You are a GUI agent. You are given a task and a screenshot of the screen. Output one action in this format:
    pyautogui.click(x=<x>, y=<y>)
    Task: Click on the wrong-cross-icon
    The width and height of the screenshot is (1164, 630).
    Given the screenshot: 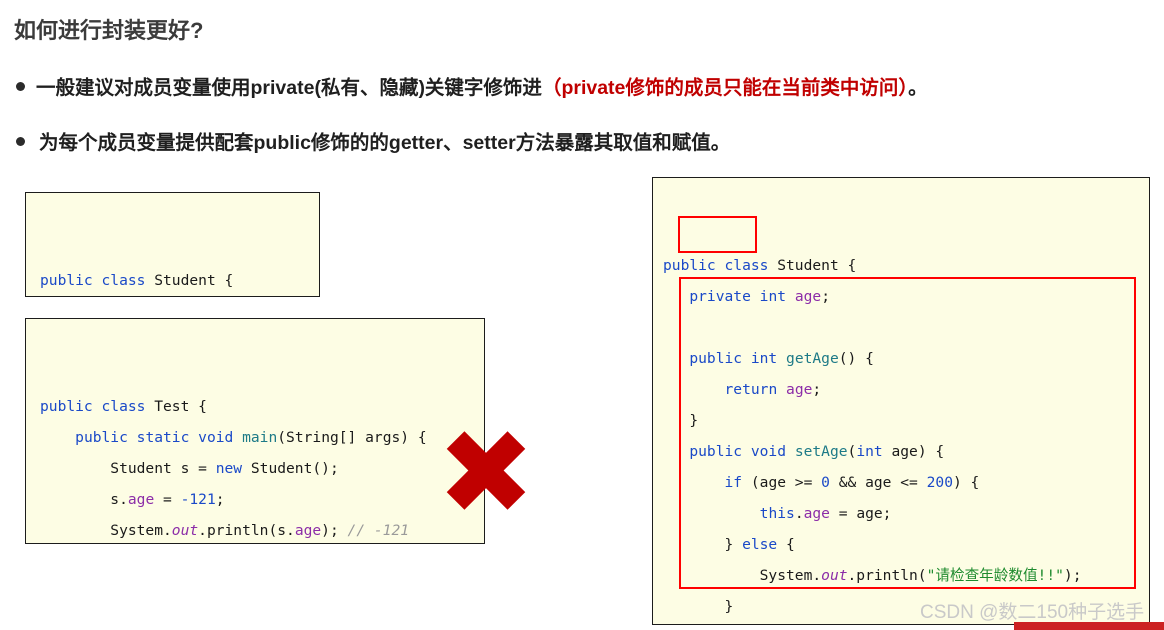 What is the action you would take?
    pyautogui.click(x=486, y=470)
    